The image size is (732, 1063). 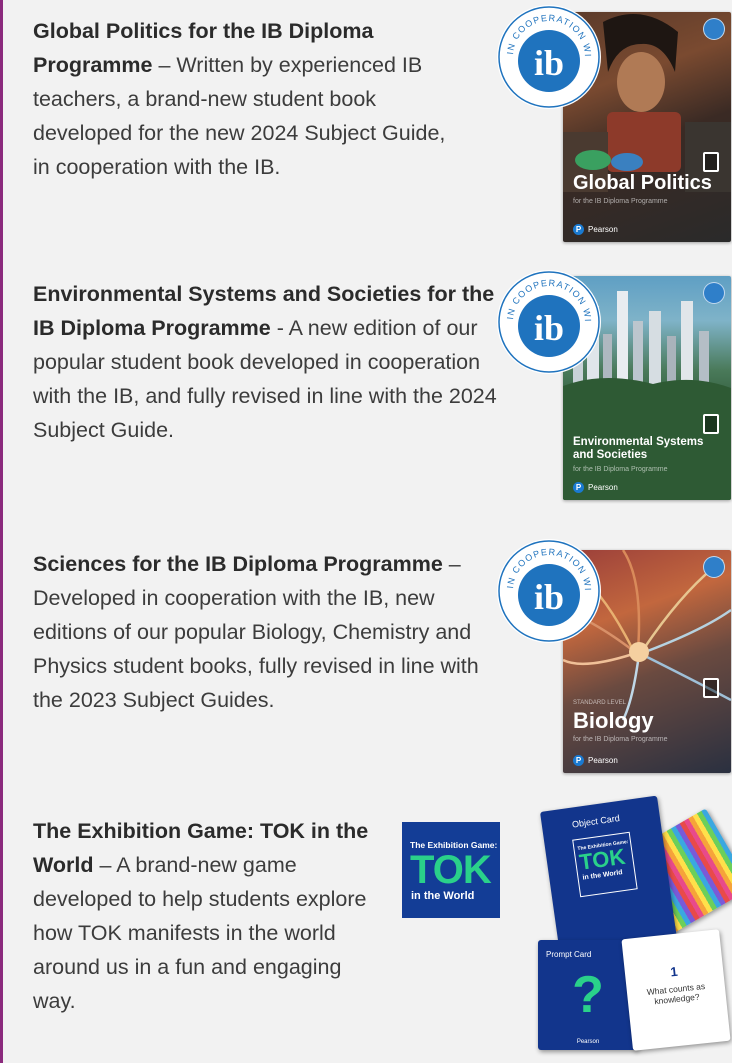 What do you see at coordinates (238, 564) in the screenshot?
I see `entry-title: Sciences for the IB Diploma Programme` at bounding box center [238, 564].